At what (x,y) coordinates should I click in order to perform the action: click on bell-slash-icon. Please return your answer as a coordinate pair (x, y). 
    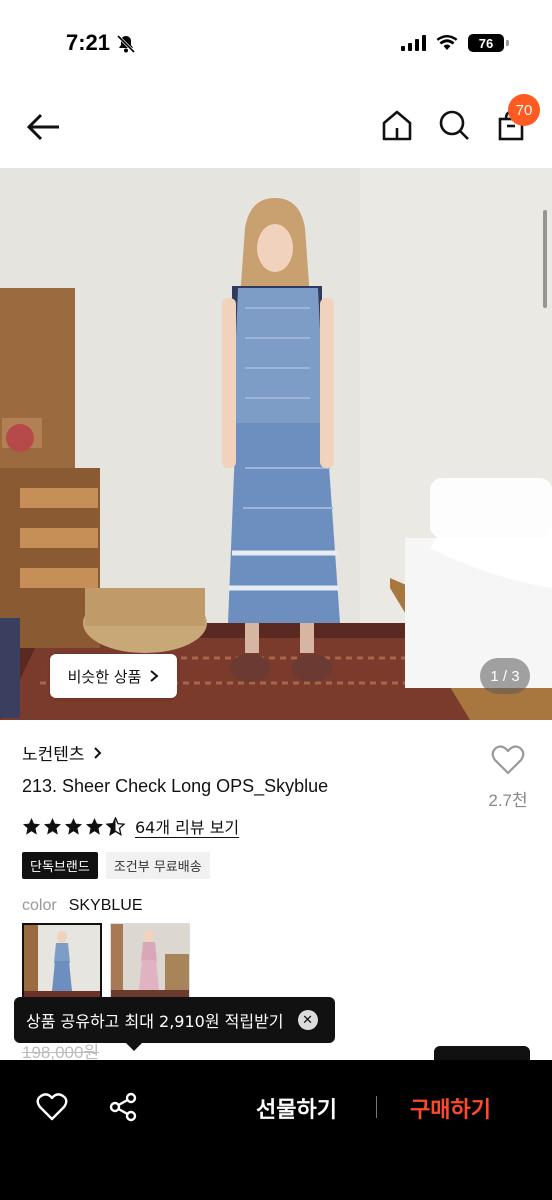
    Looking at the image, I should click on (126, 44).